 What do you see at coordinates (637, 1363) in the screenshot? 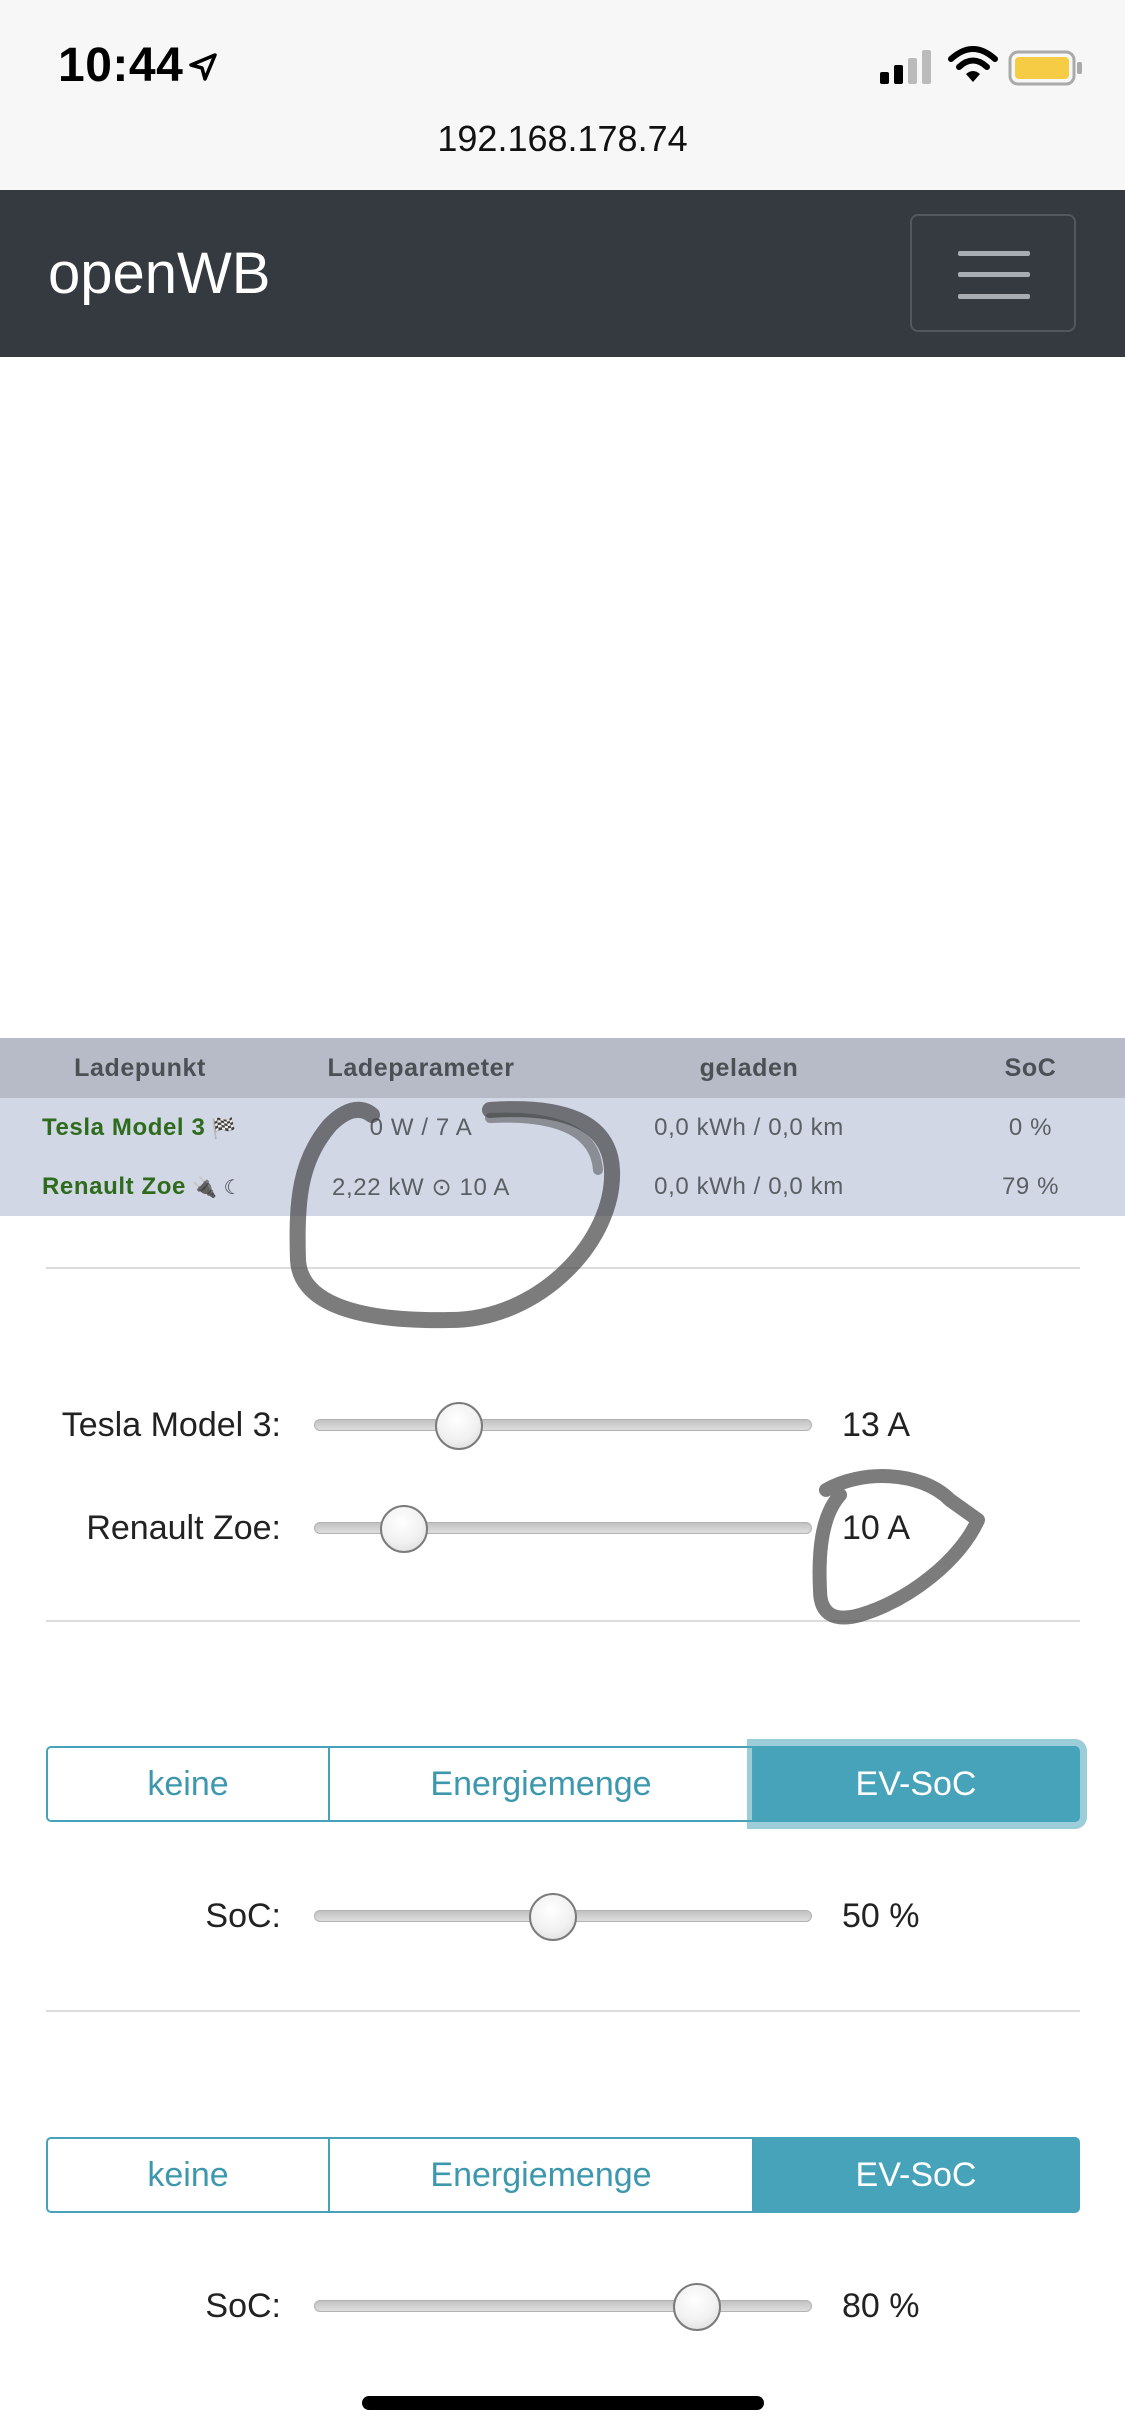
I see `scribble-annotation` at bounding box center [637, 1363].